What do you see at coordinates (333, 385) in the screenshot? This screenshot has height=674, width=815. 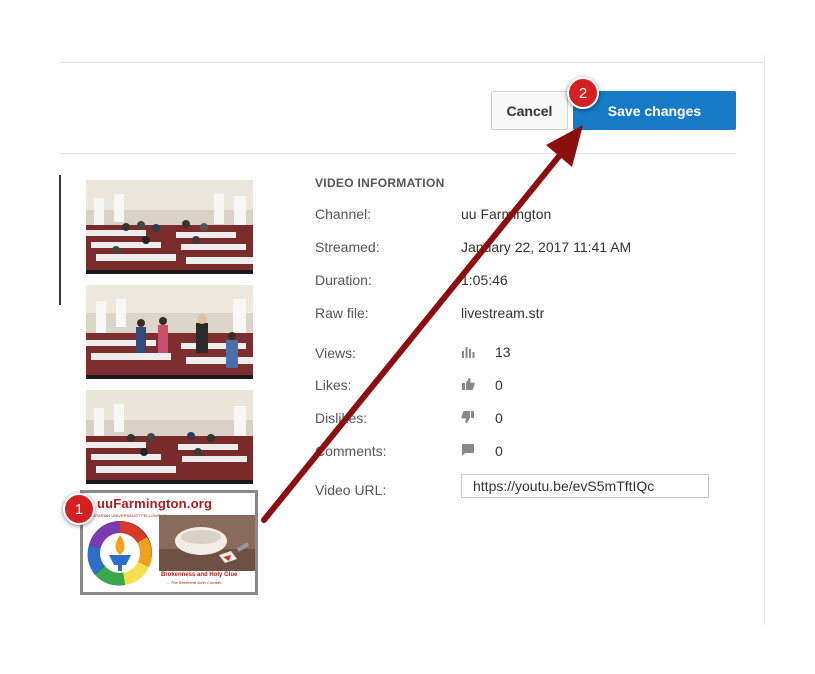 I see `likes-label: Likes:` at bounding box center [333, 385].